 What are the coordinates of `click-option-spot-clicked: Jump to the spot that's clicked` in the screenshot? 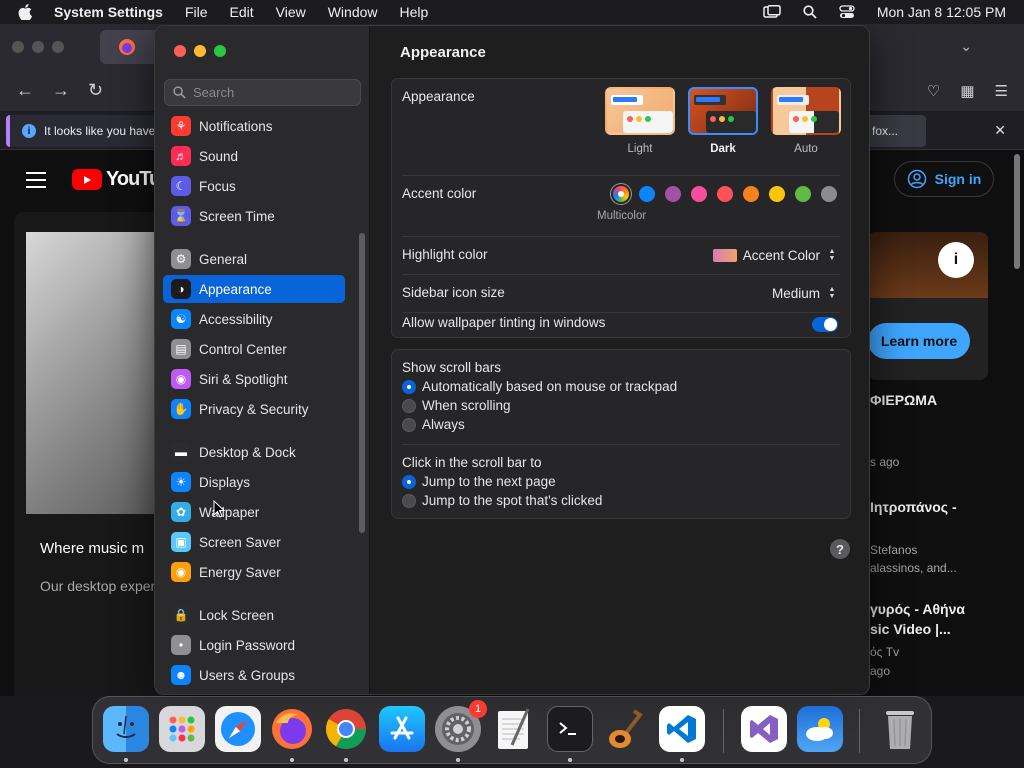 It's located at (502, 500).